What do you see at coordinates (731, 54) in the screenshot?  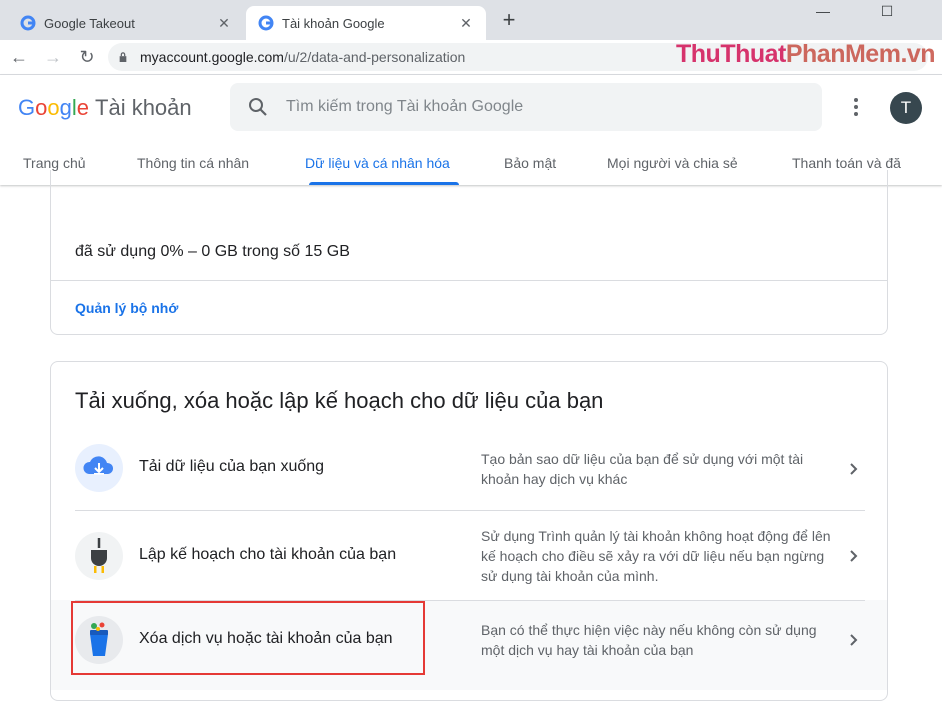 I see `watermark-part-1: ThuThuat` at bounding box center [731, 54].